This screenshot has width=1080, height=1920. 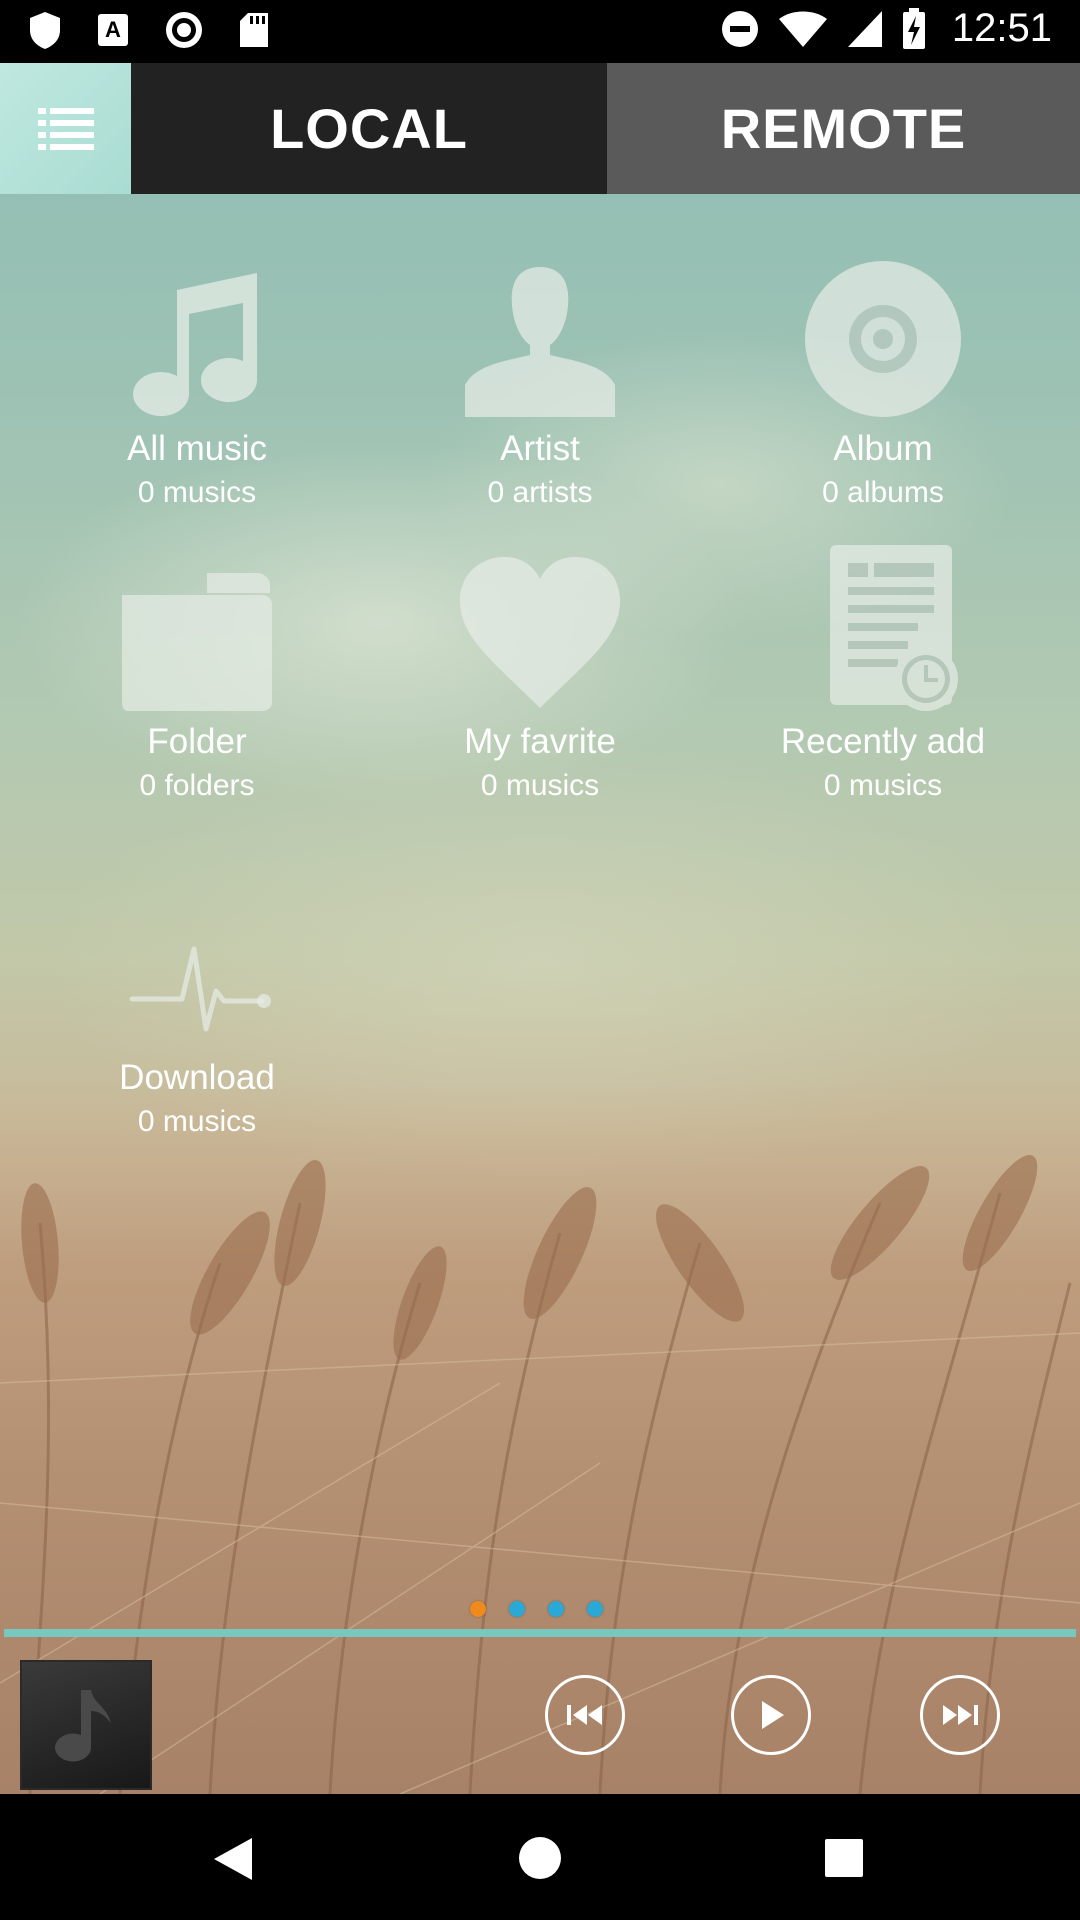 What do you see at coordinates (883, 492) in the screenshot?
I see `category-count: 0 albums` at bounding box center [883, 492].